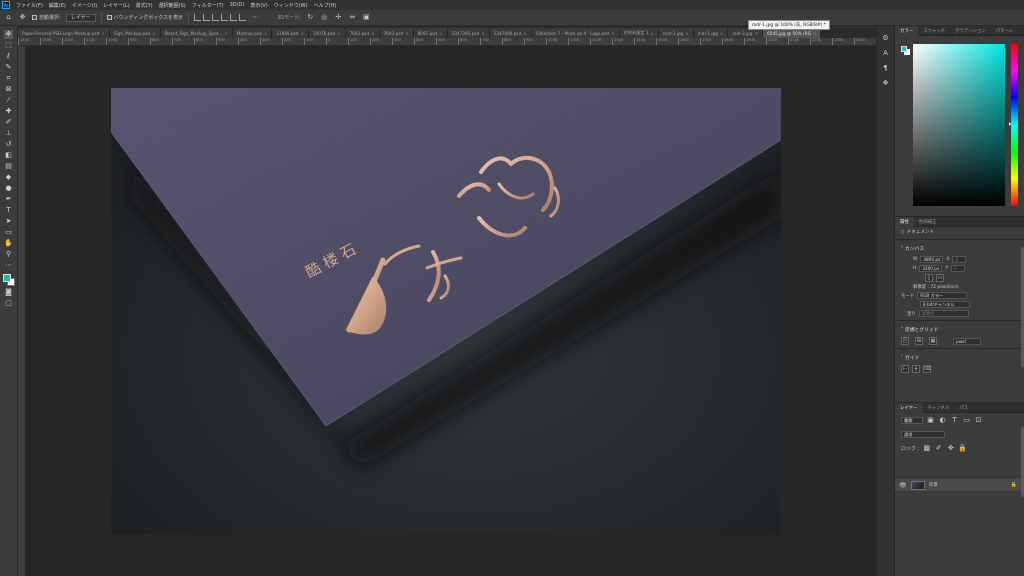 This screenshot has width=1024, height=576. What do you see at coordinates (8, 188) in the screenshot?
I see `dodge-tool-icon: ●` at bounding box center [8, 188].